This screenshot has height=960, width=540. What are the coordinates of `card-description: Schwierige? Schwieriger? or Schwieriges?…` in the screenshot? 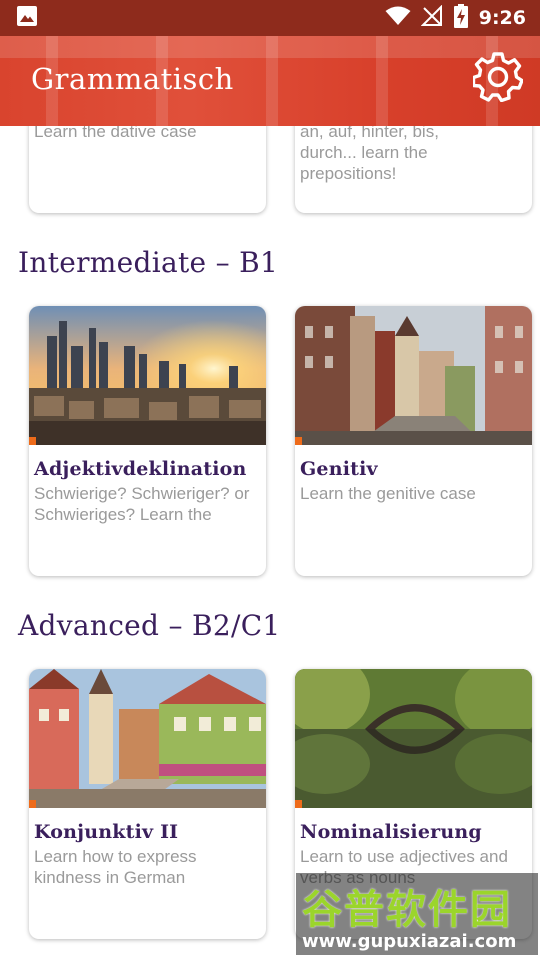 It's located at (142, 504).